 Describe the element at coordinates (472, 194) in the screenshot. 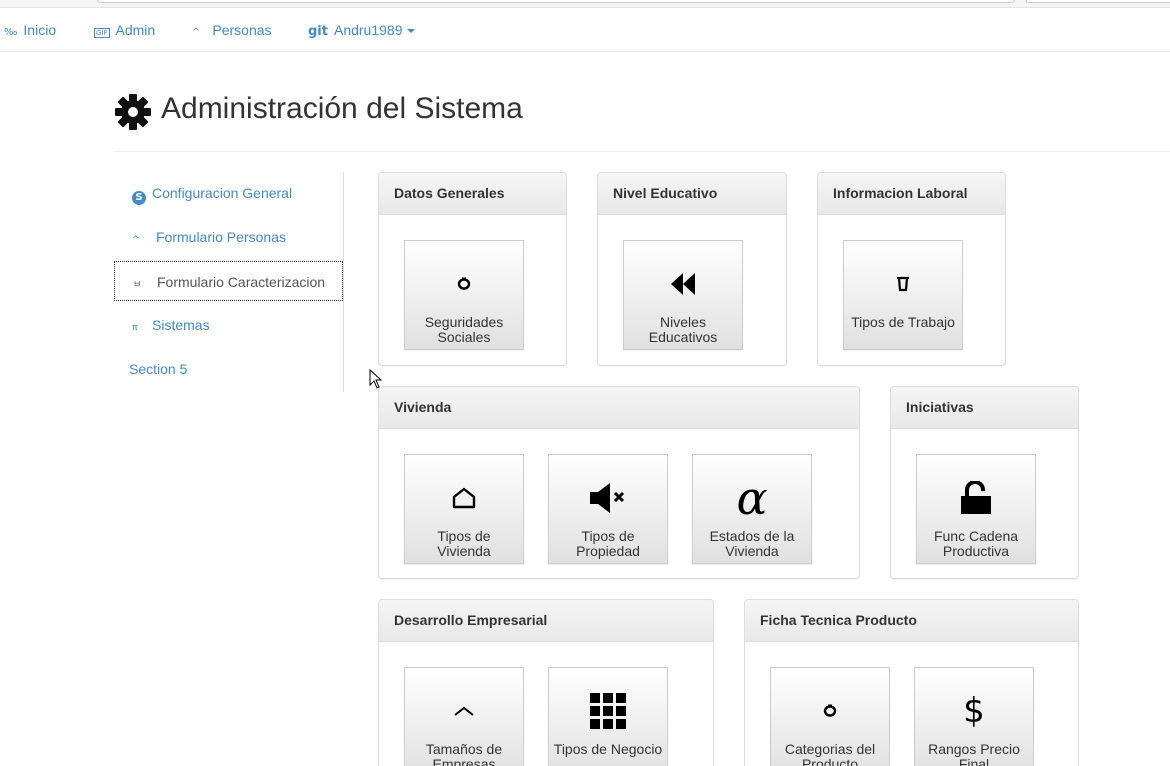

I see `panel-title: Datos Generales` at that location.